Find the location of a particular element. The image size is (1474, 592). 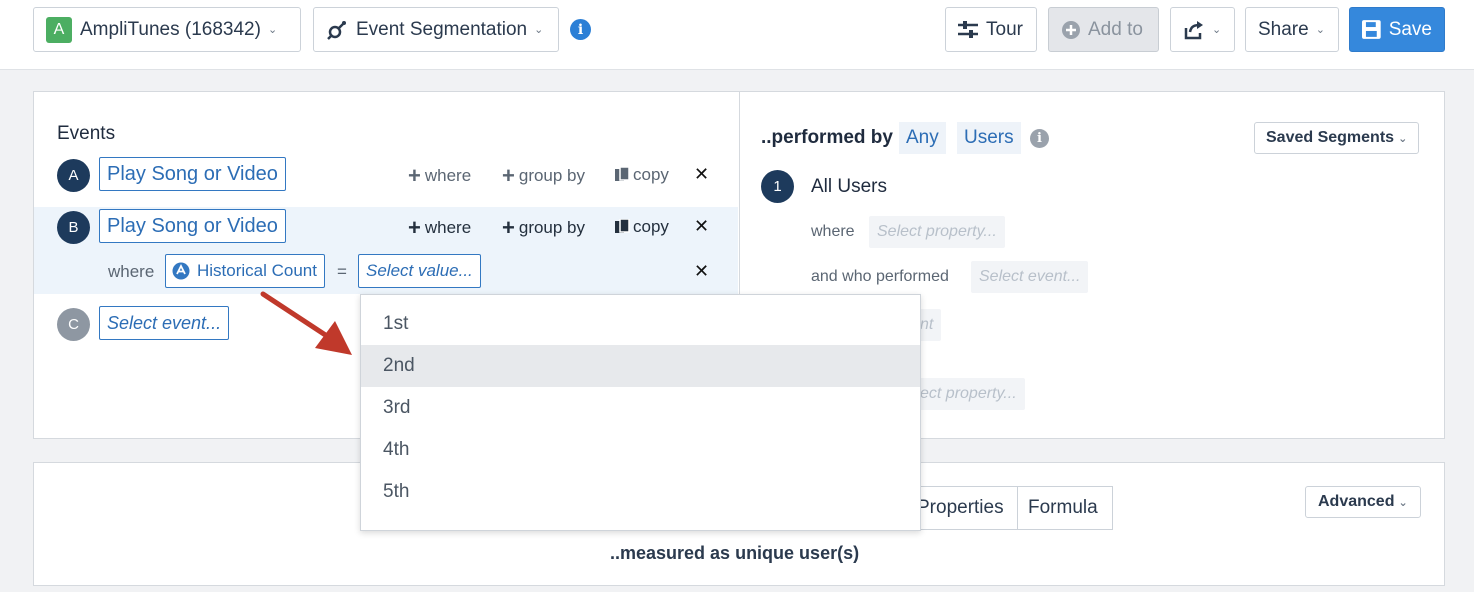

tab-properties: Properties is located at coordinates (962, 508).